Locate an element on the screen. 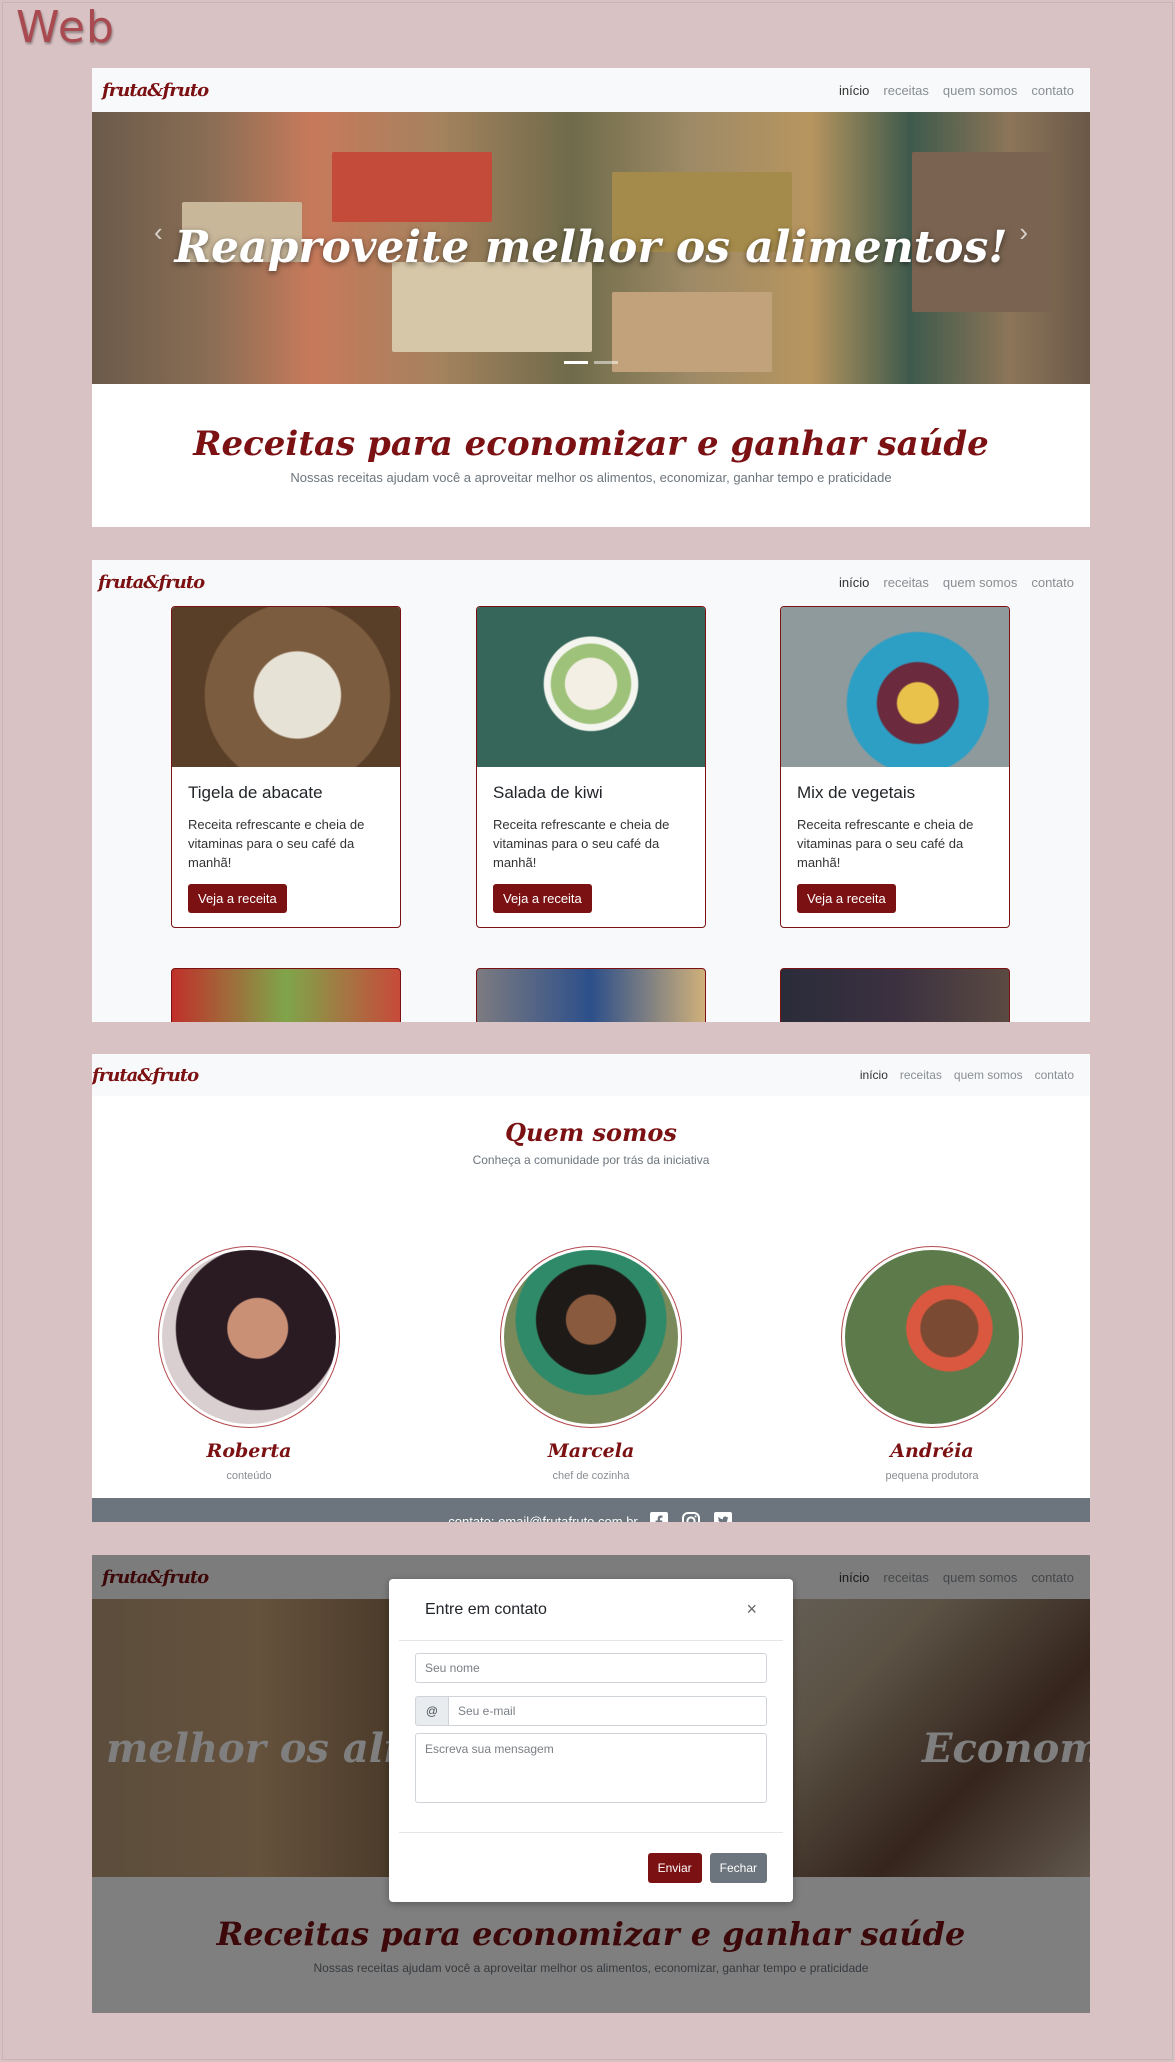 The height and width of the screenshot is (2062, 1175). send-button: Enviar is located at coordinates (674, 1867).